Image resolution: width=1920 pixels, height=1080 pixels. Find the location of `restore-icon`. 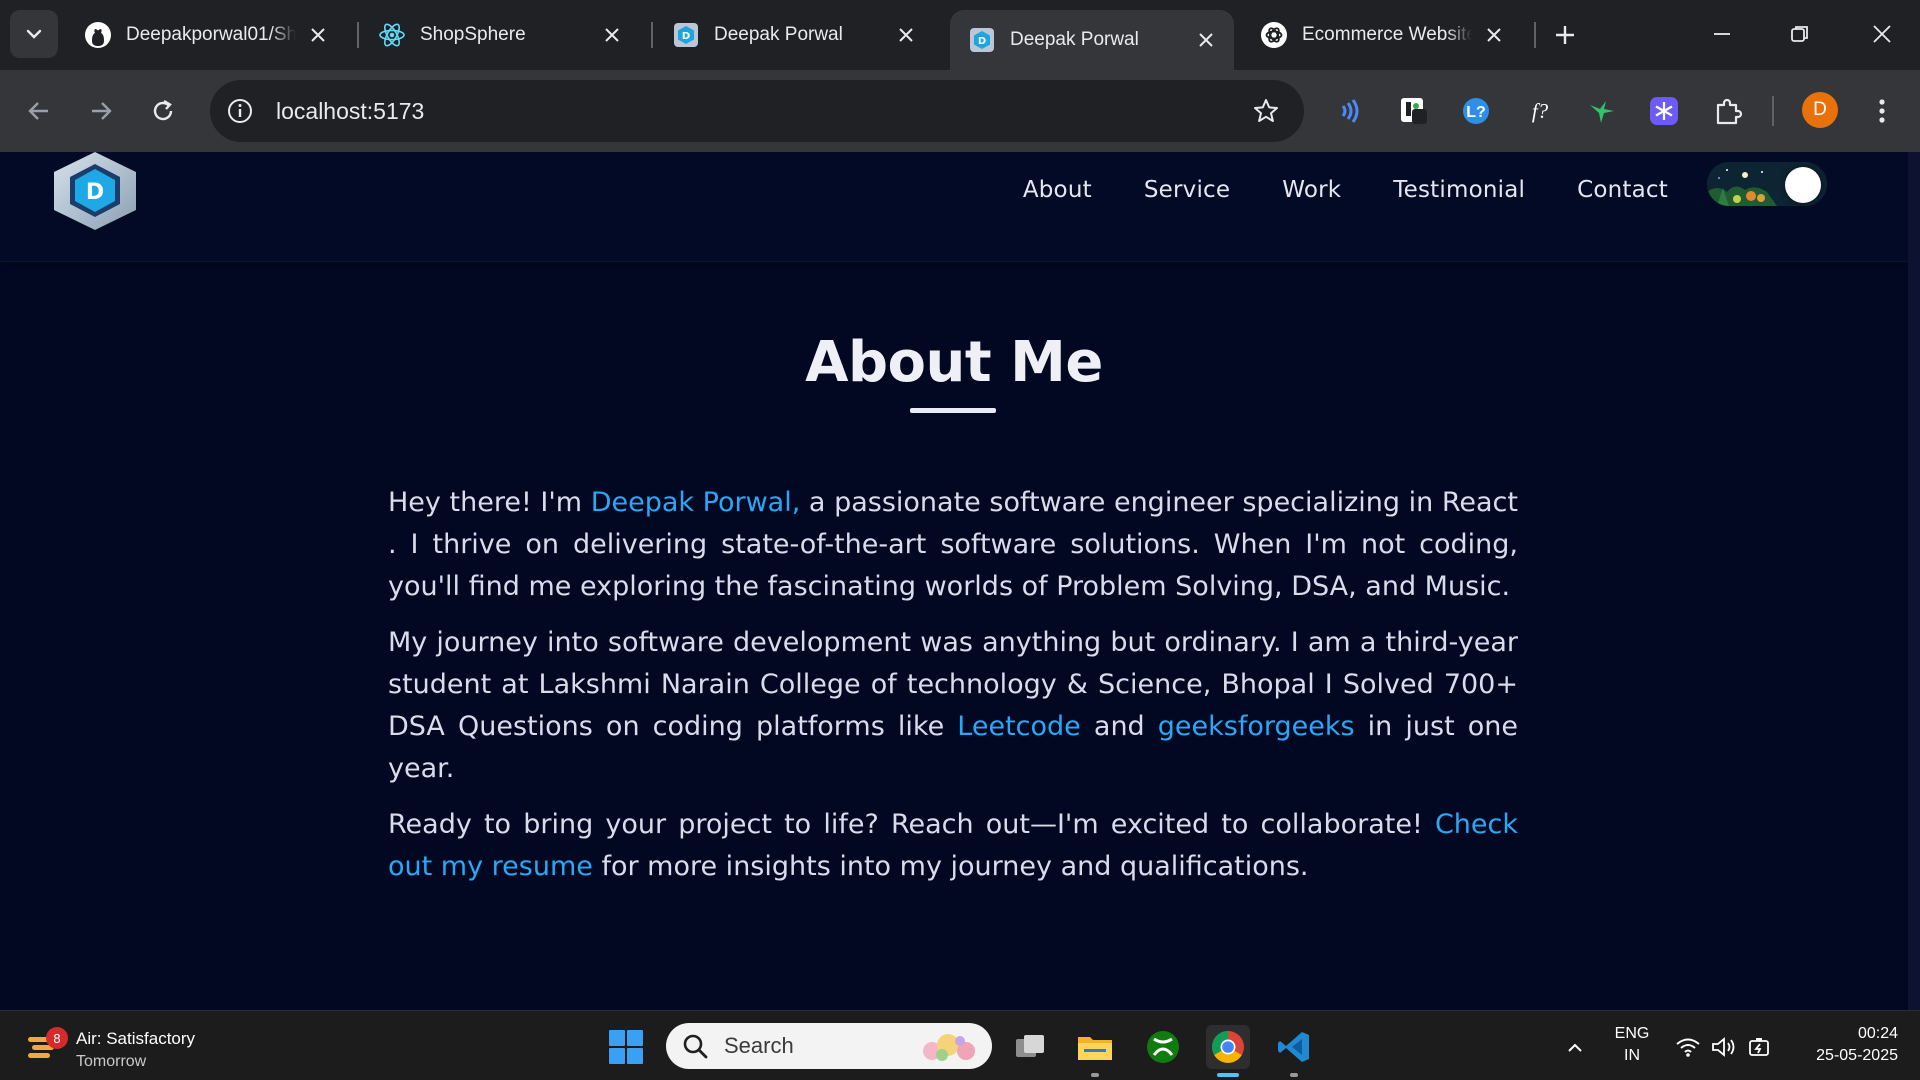

restore-icon is located at coordinates (1799, 34).